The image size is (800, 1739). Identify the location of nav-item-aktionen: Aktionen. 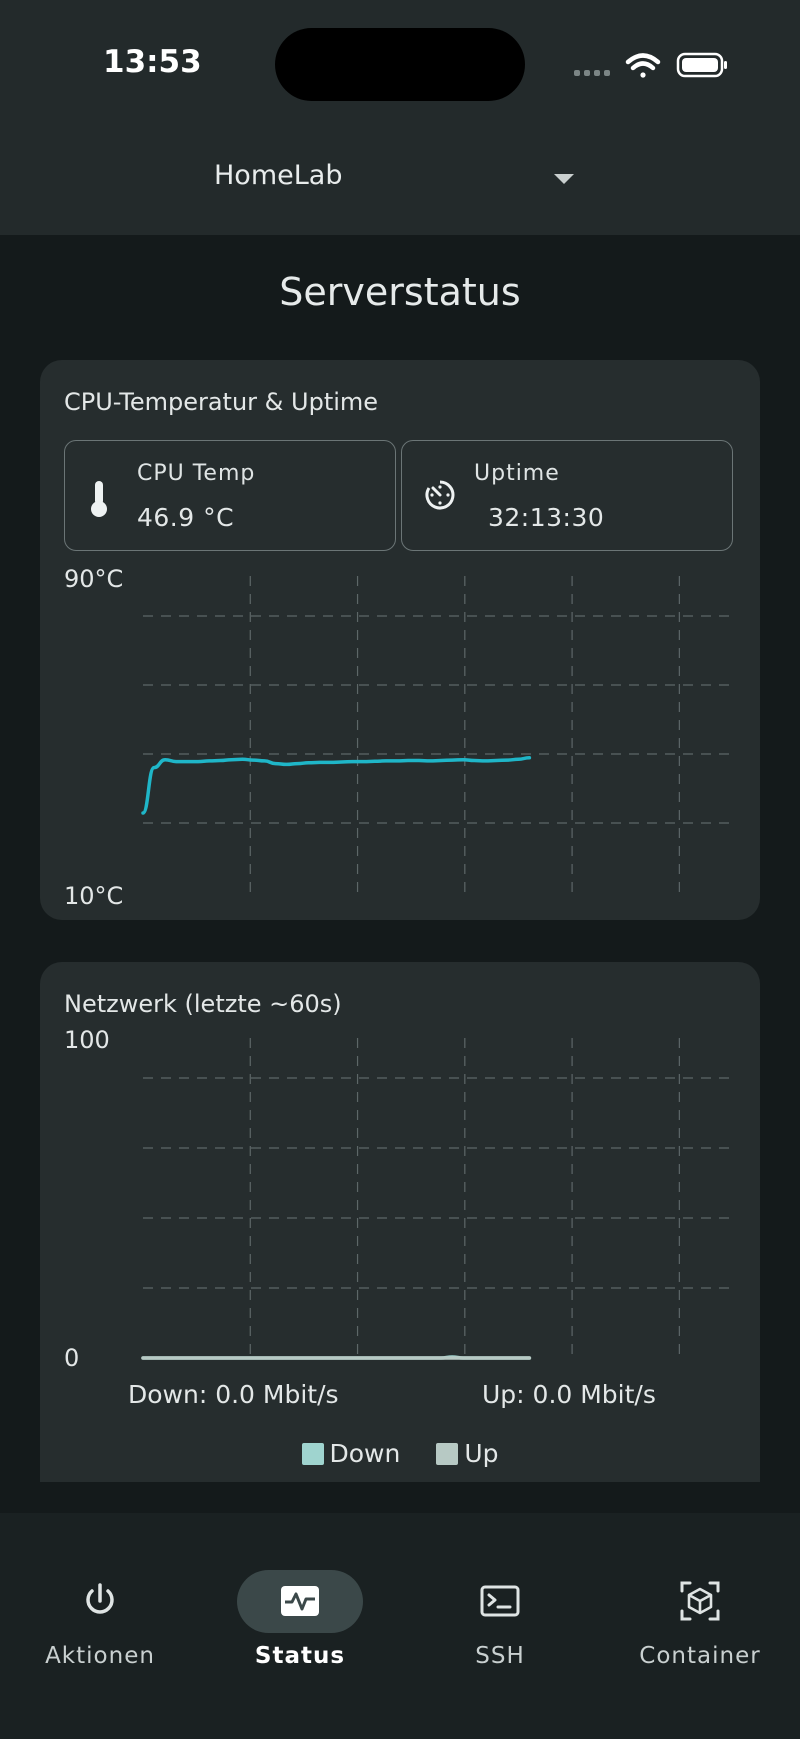
(100, 1606).